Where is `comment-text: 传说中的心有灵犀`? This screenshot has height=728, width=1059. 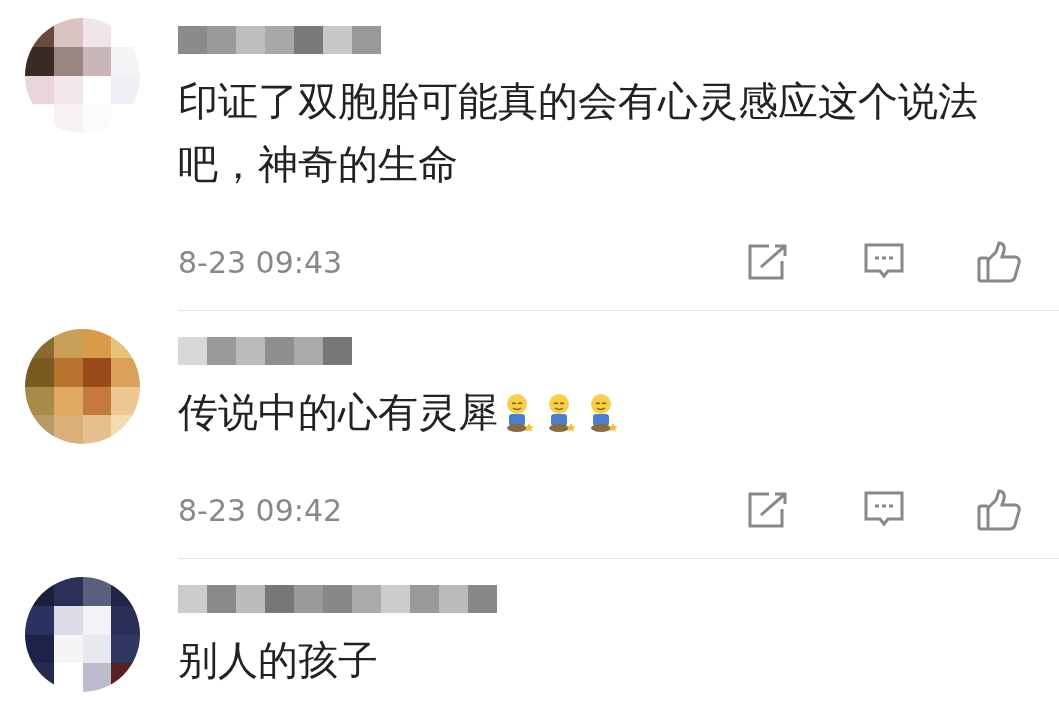
comment-text: 传说中的心有灵犀 is located at coordinates (338, 412).